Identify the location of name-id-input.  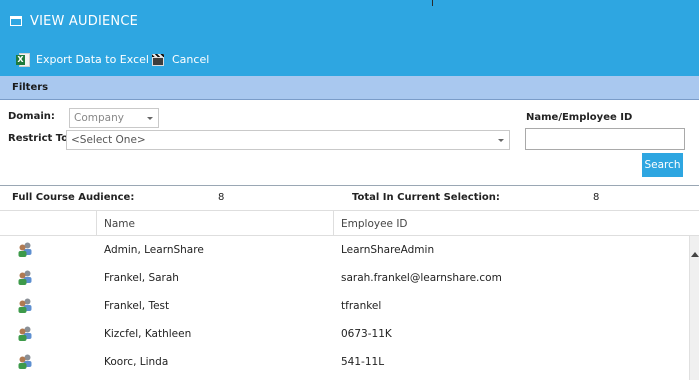
(605, 139).